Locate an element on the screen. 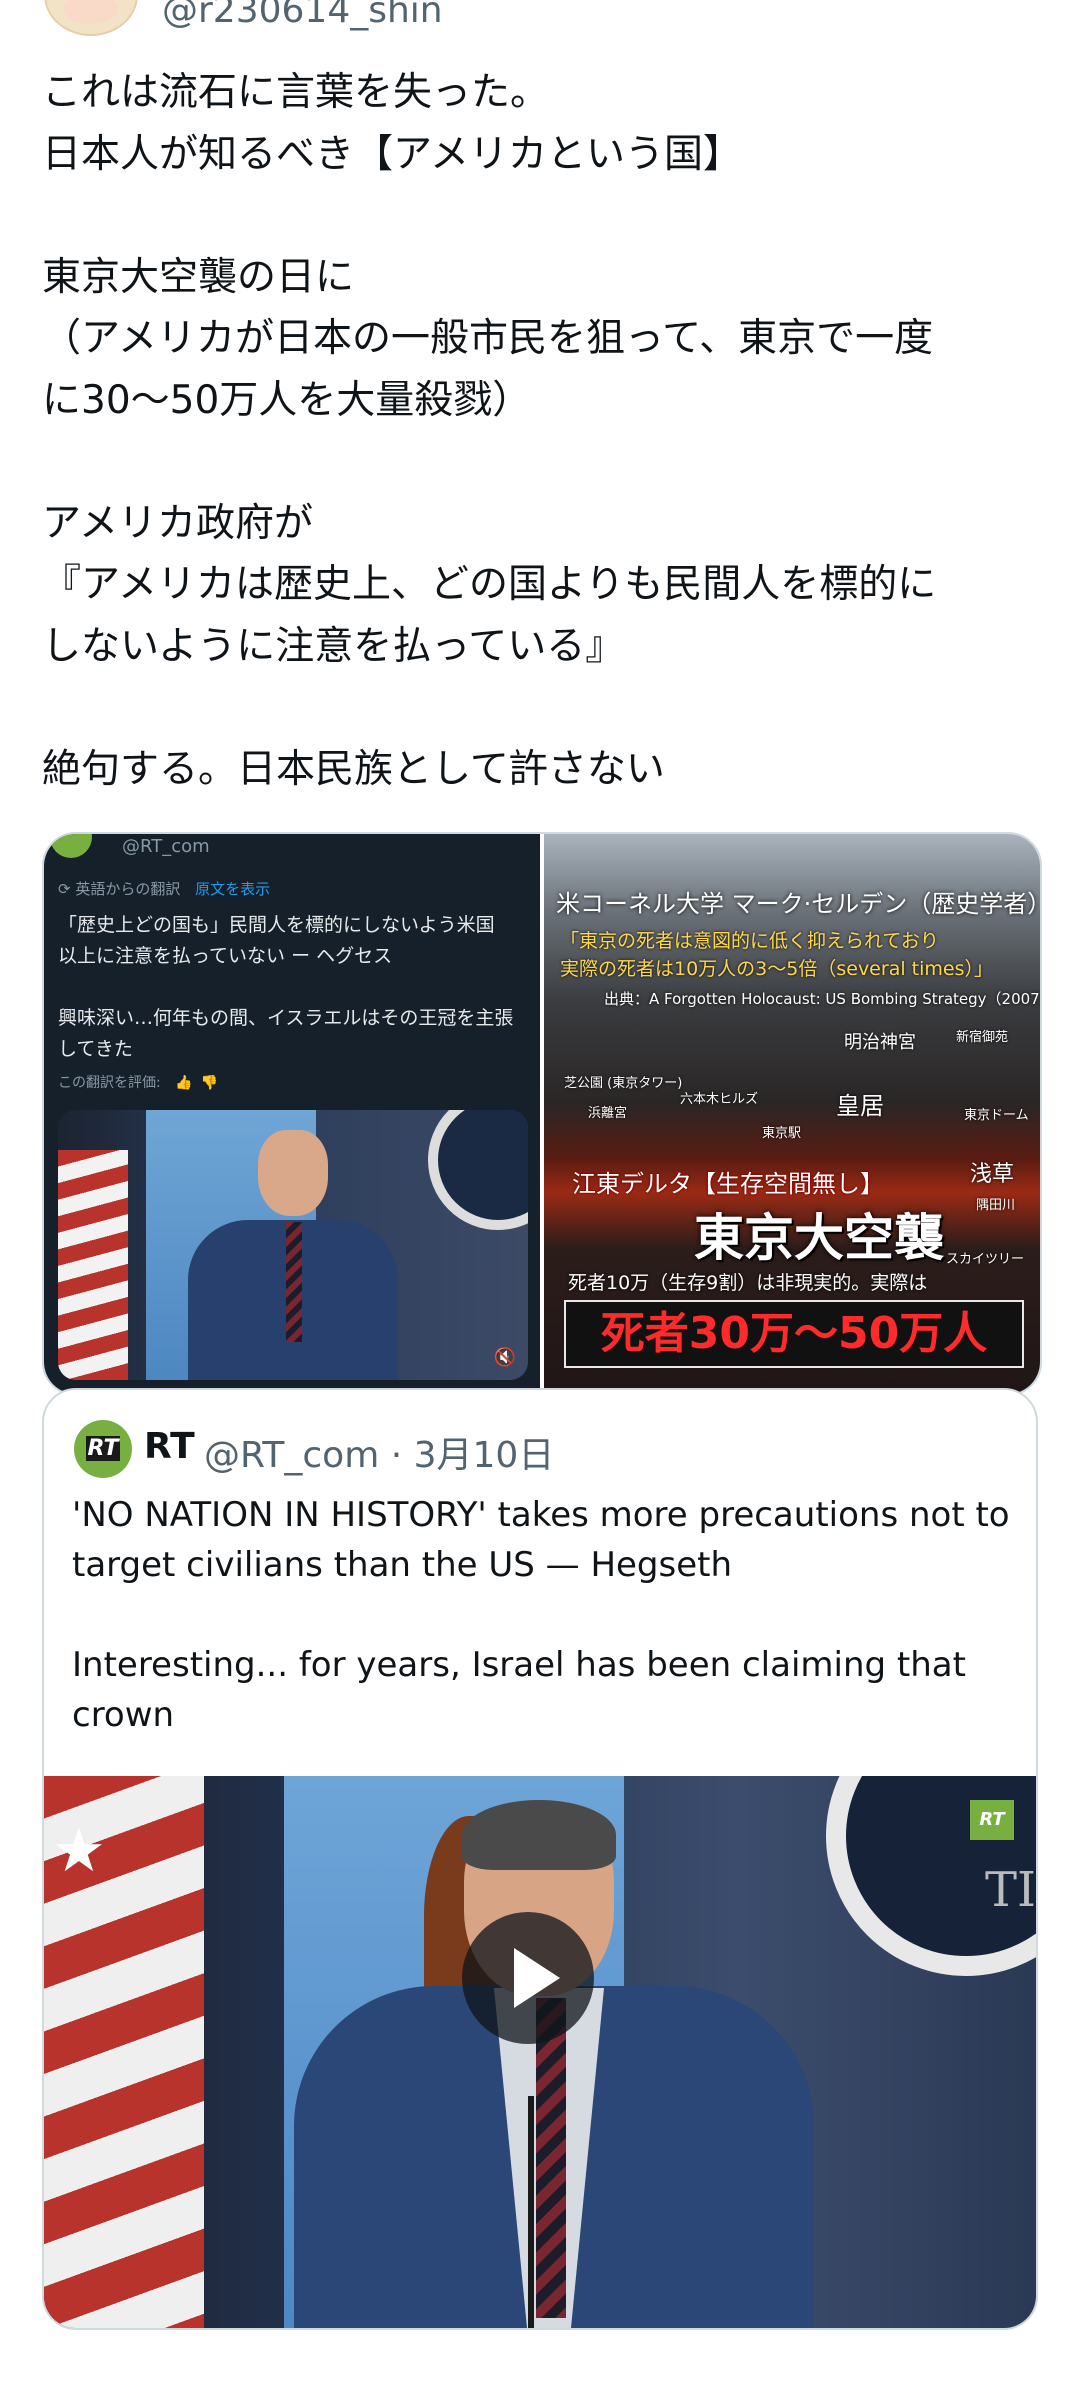 The image size is (1080, 2385). label-skytree: スカイツリー is located at coordinates (985, 1259).